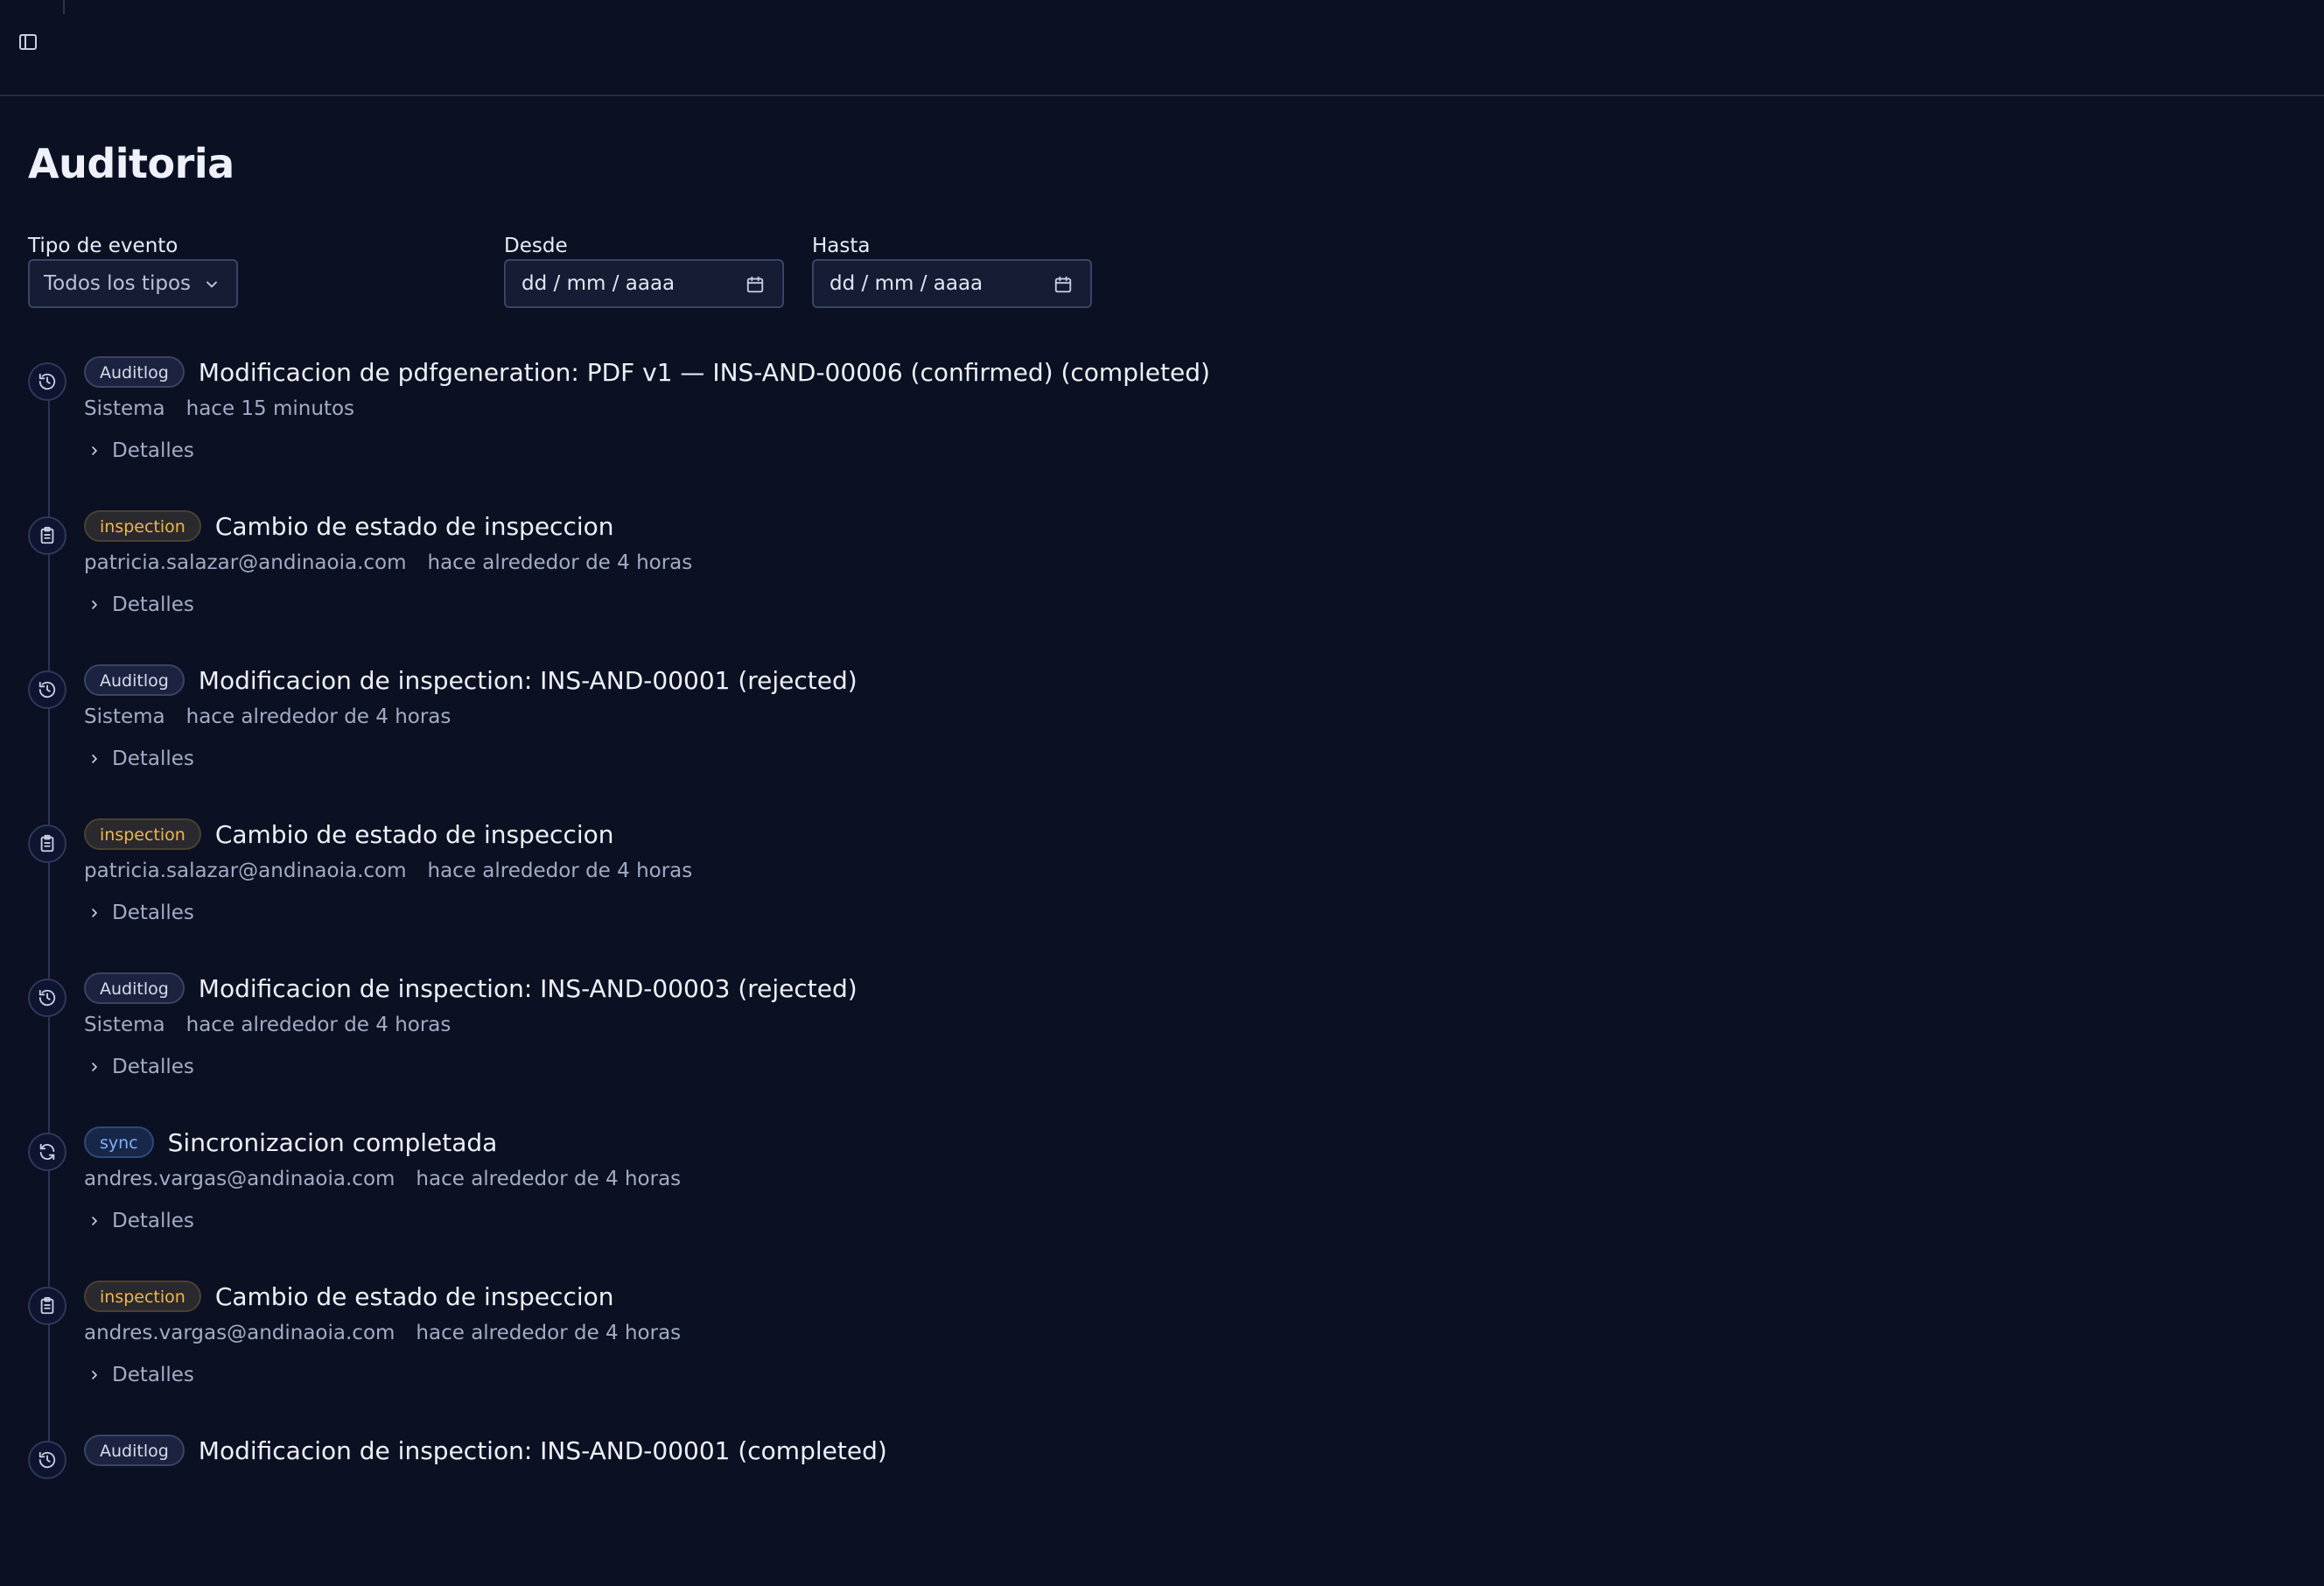 The image size is (2324, 1586). What do you see at coordinates (270, 408) in the screenshot?
I see `event-time: hace 15 minutos` at bounding box center [270, 408].